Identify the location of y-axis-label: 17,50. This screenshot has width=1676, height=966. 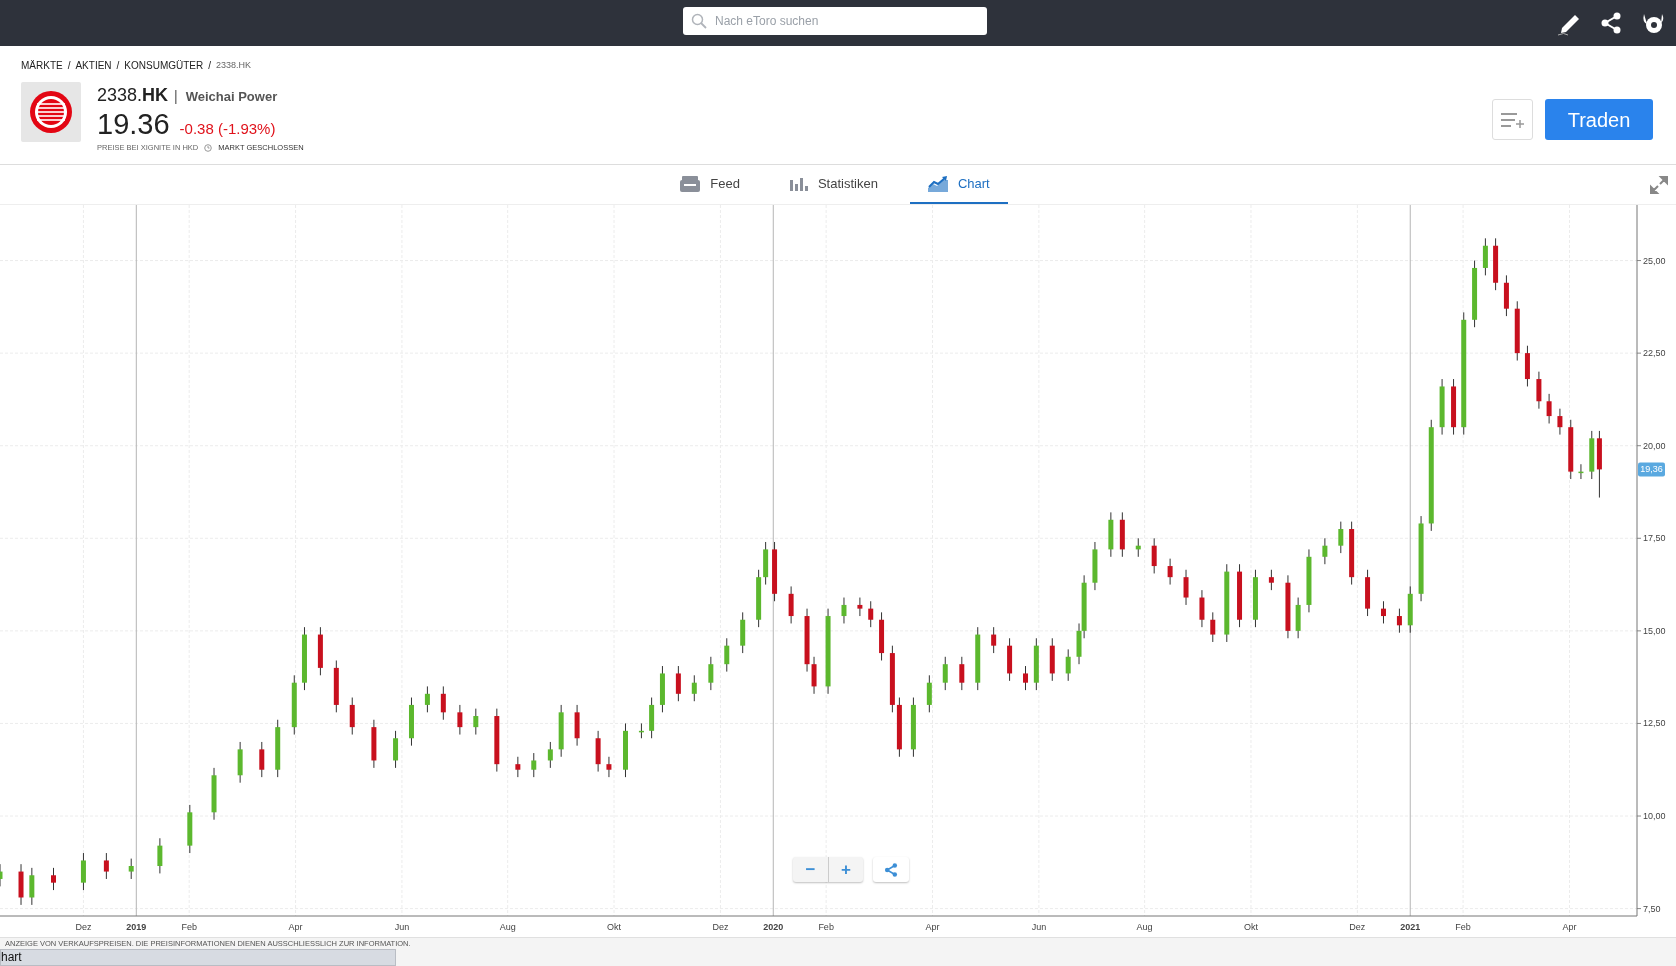
(1654, 538).